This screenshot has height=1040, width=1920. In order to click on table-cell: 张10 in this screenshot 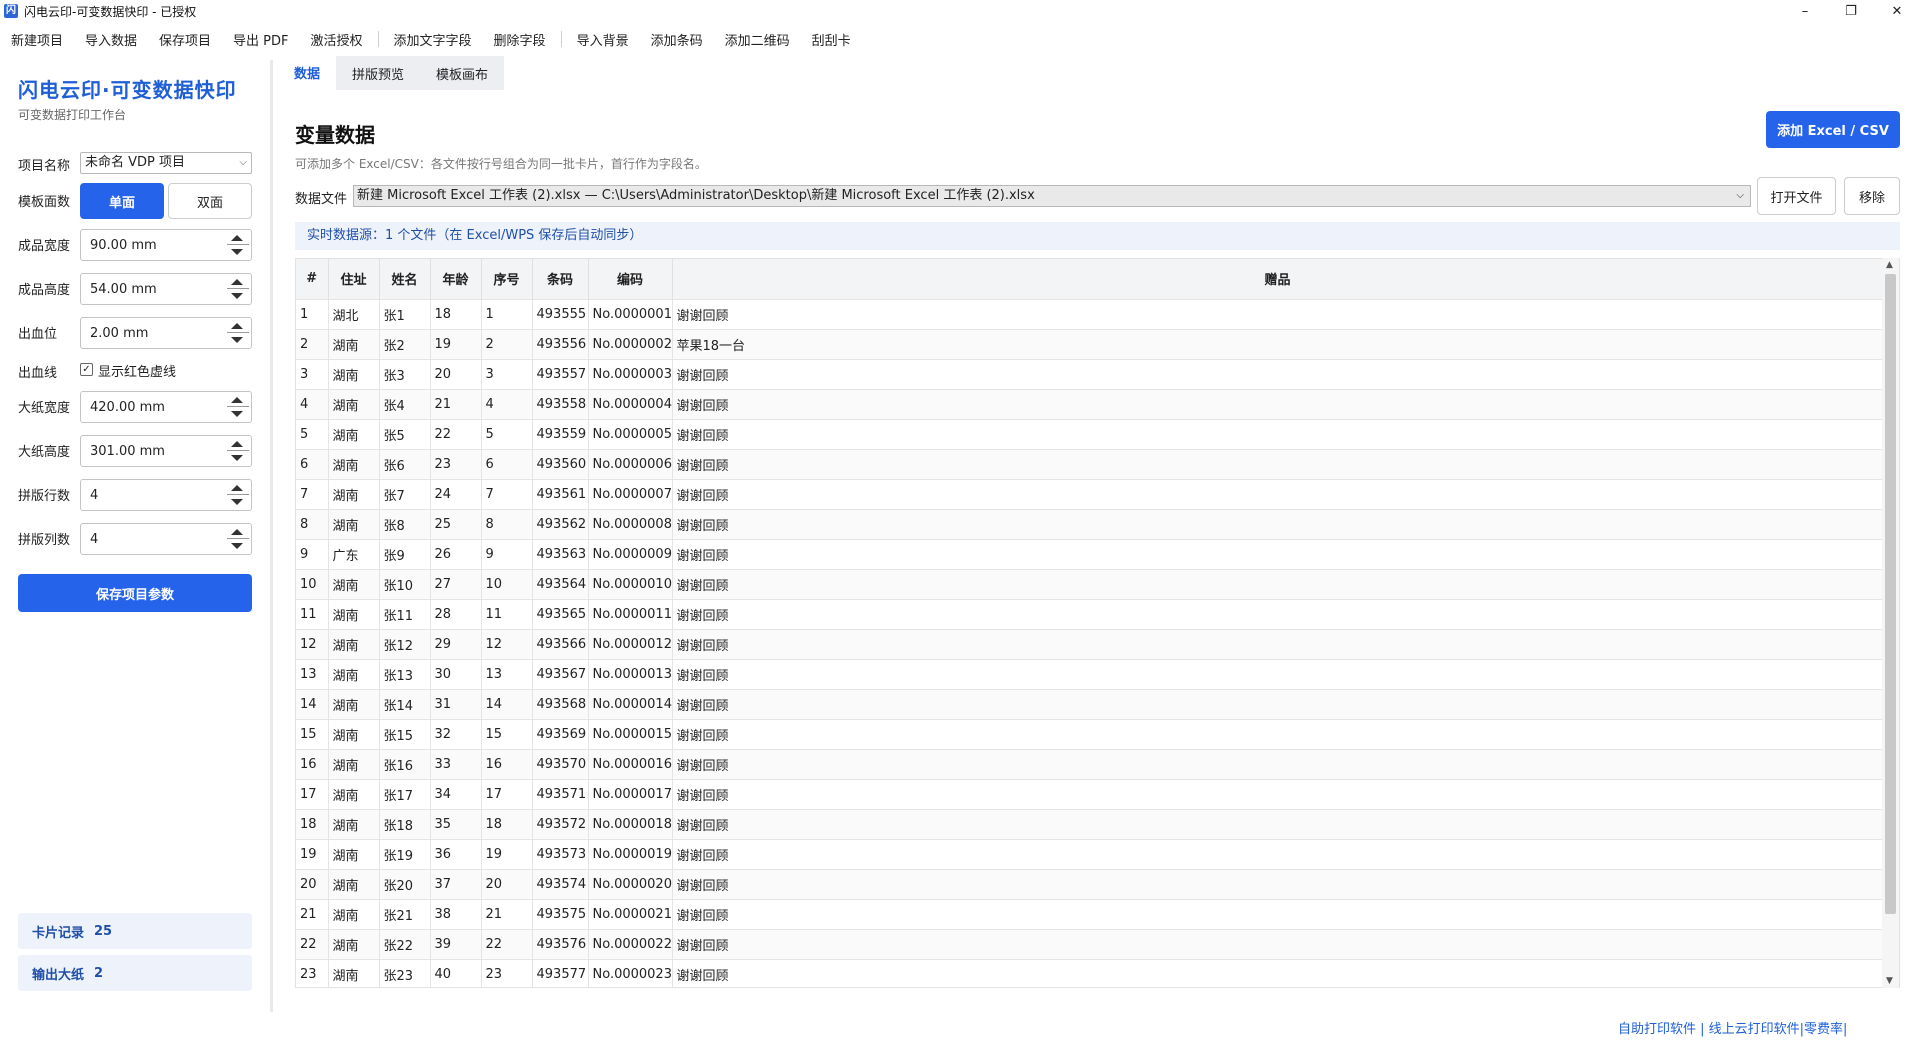, I will do `click(405, 583)`.